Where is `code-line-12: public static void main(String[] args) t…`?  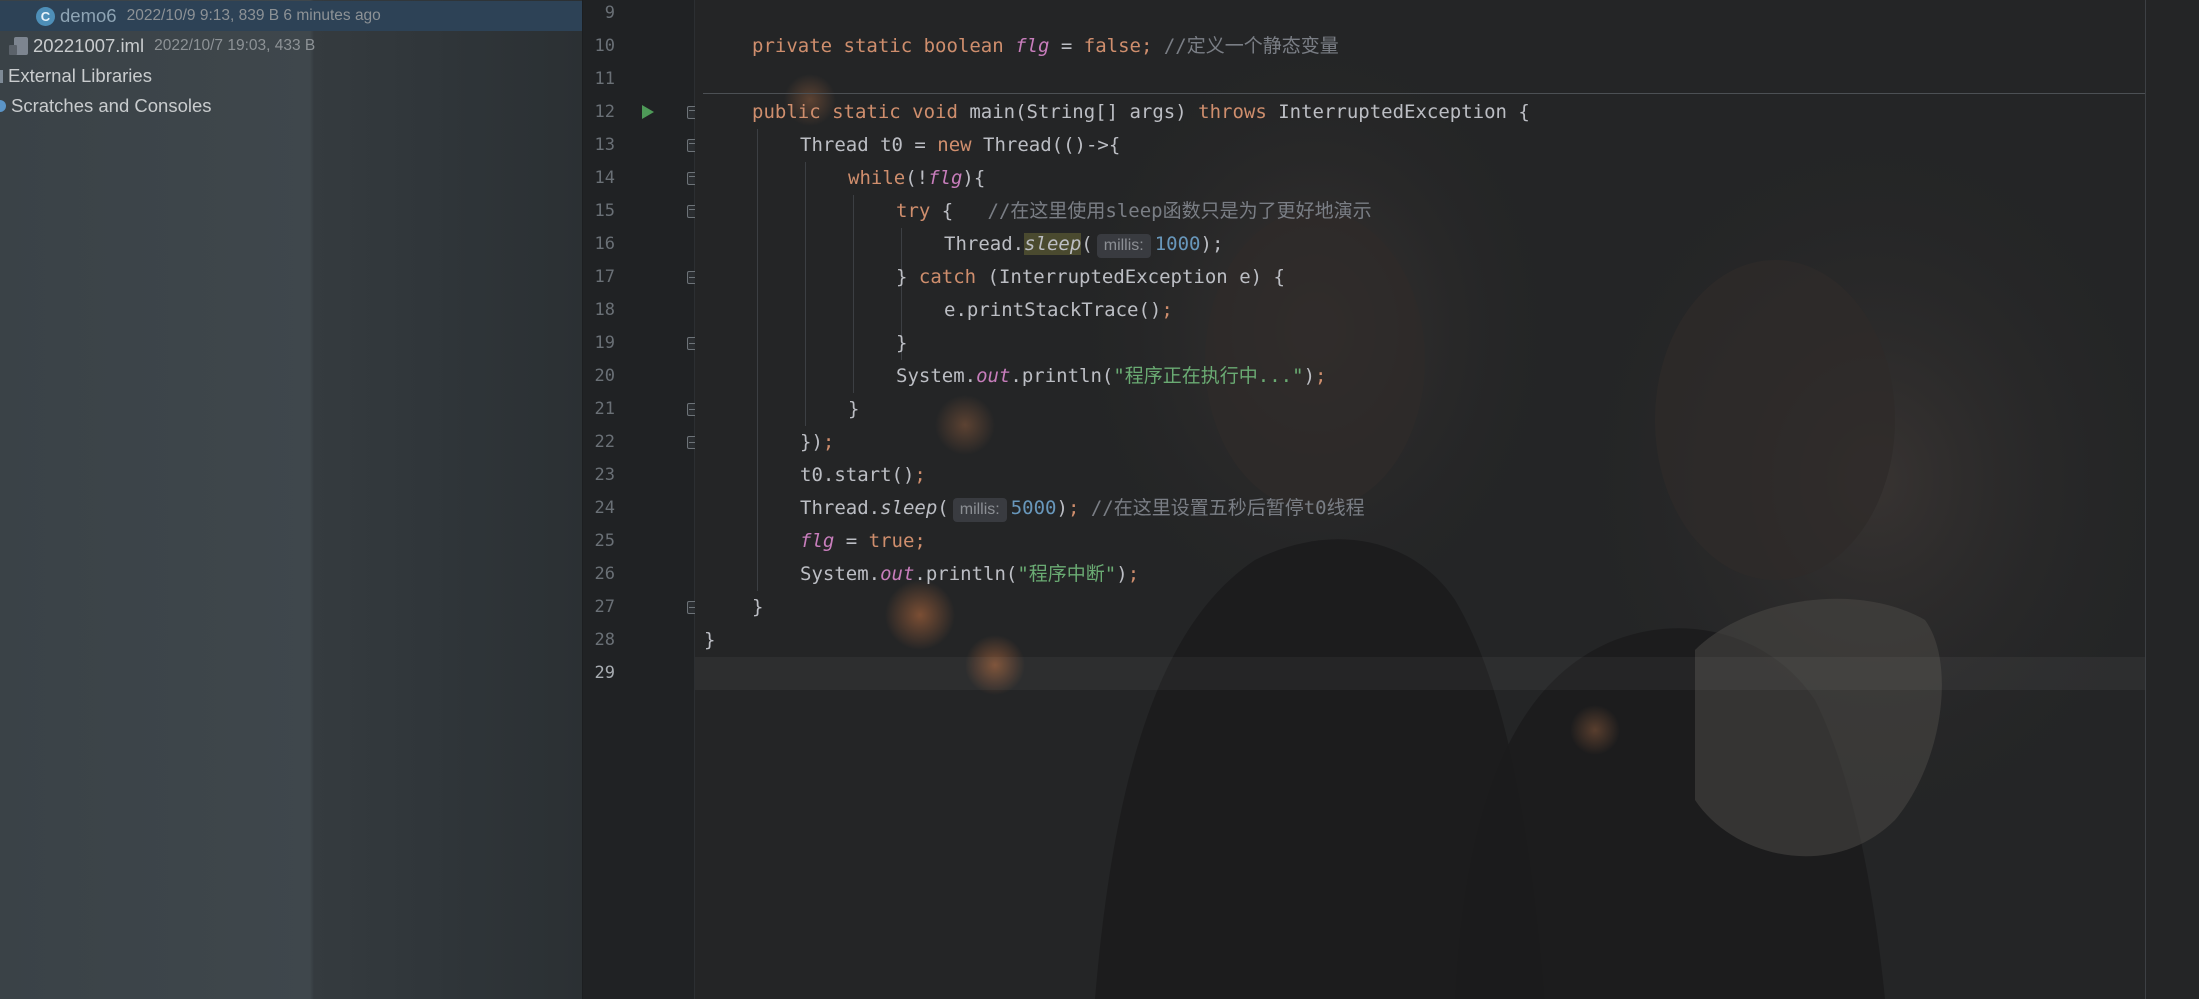
code-line-12: public static void main(String[] args) t… is located at coordinates (1141, 112).